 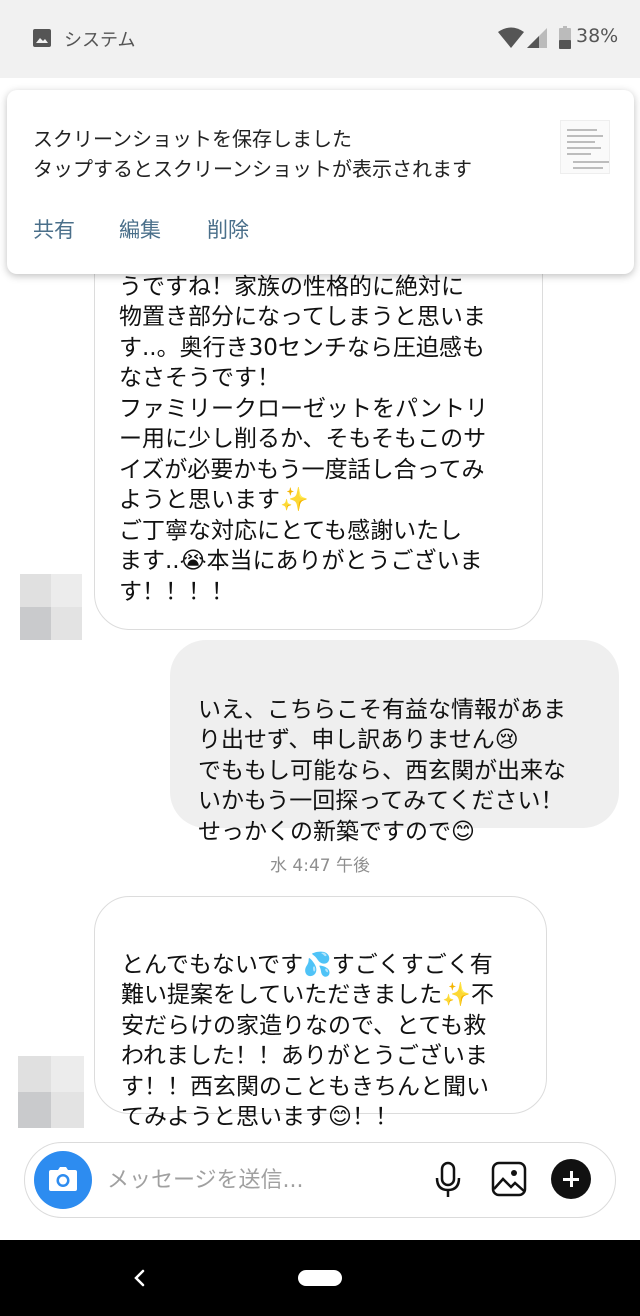 What do you see at coordinates (54, 229) in the screenshot?
I see `share-button: 共有` at bounding box center [54, 229].